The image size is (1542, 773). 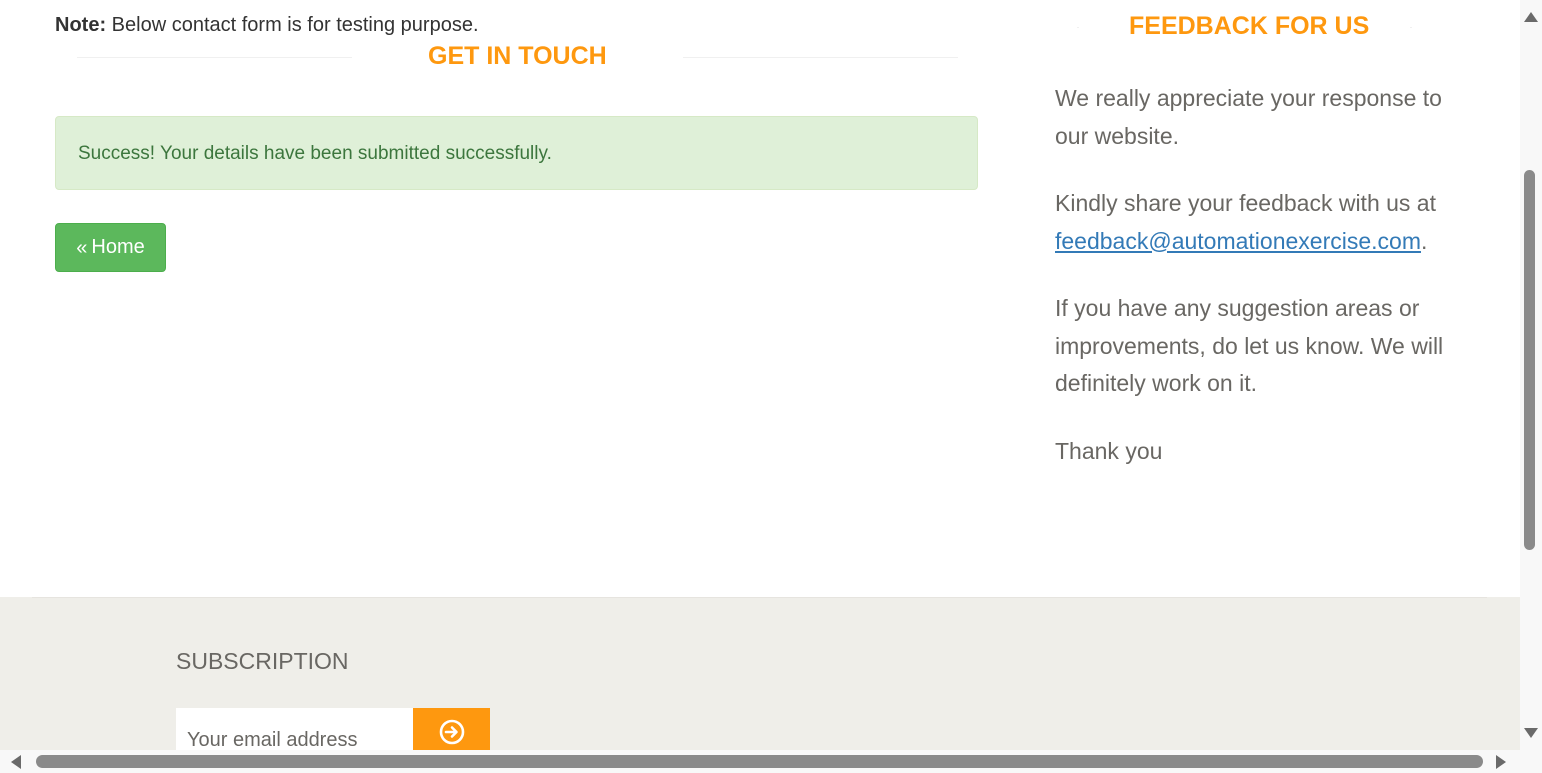 I want to click on vertical-scroll-thumb, so click(x=1529, y=360).